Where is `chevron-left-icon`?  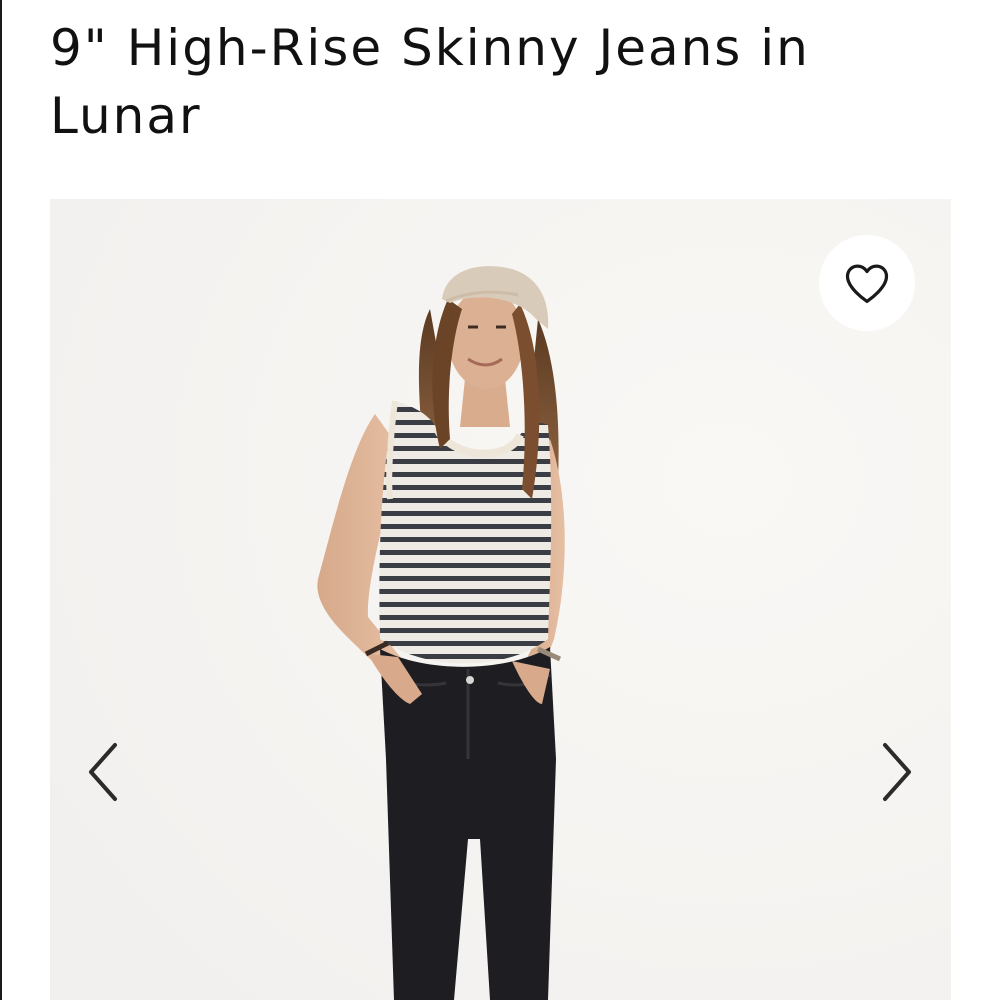 chevron-left-icon is located at coordinates (103, 772).